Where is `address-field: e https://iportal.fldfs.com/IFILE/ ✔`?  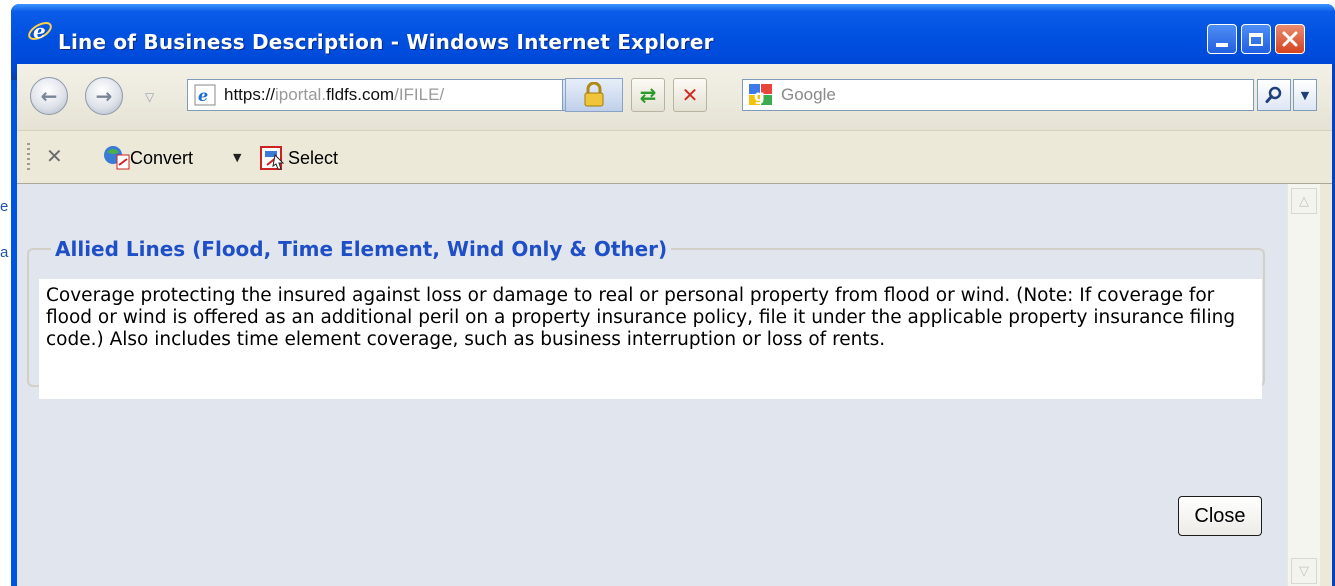 address-field: e https://iportal.fldfs.com/IFILE/ ✔ is located at coordinates (388, 95).